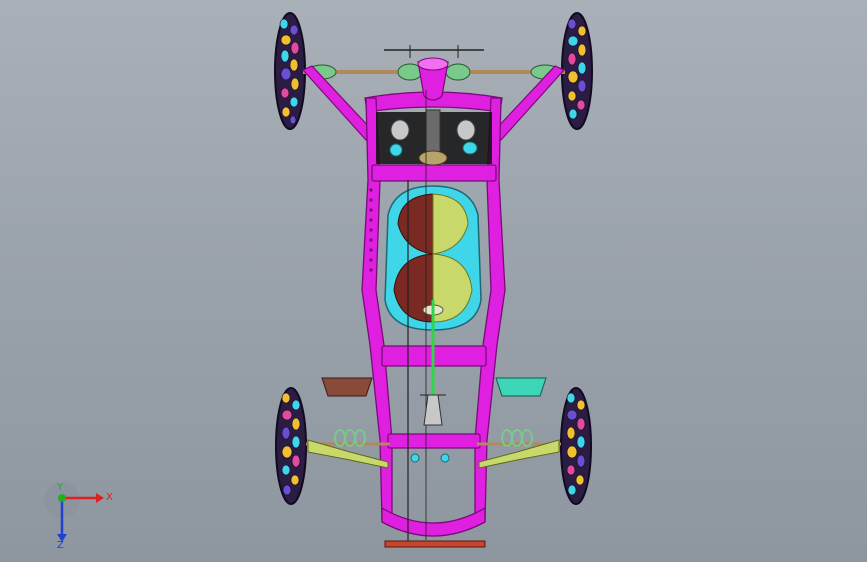 The image size is (867, 562). What do you see at coordinates (290, 71) in the screenshot?
I see `front-left-tire` at bounding box center [290, 71].